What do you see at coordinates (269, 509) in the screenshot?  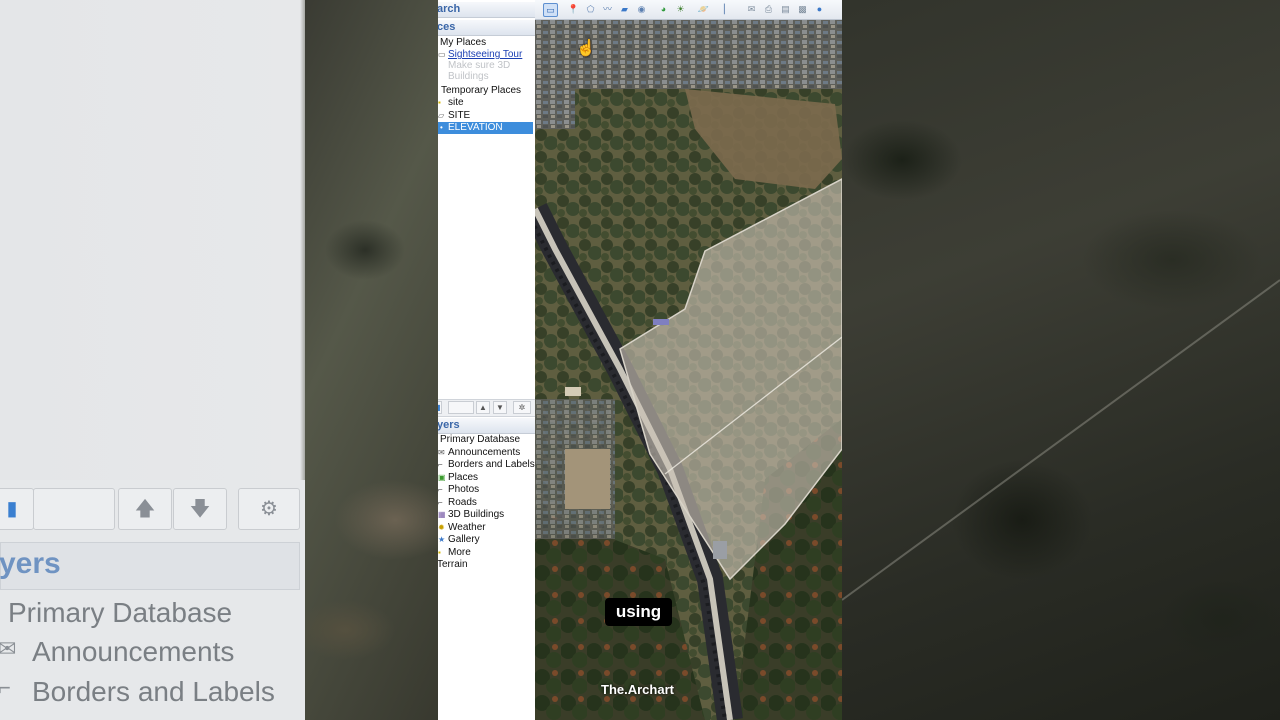 I see `zoomed-tour-icon: ⚙` at bounding box center [269, 509].